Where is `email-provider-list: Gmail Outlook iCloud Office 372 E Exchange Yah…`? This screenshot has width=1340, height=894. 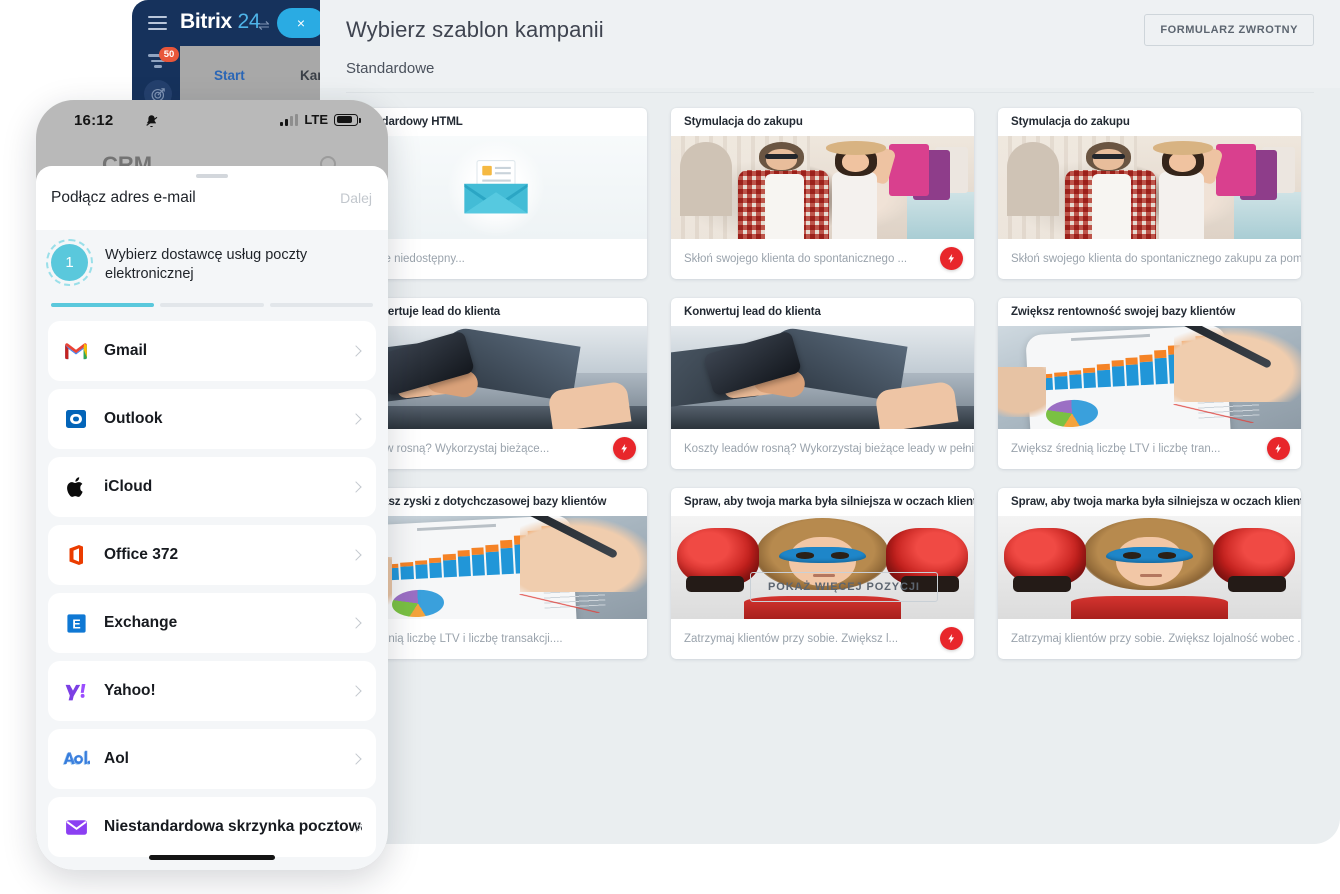
email-provider-list: Gmail Outlook iCloud Office 372 E Exchange Yah… is located at coordinates (212, 593).